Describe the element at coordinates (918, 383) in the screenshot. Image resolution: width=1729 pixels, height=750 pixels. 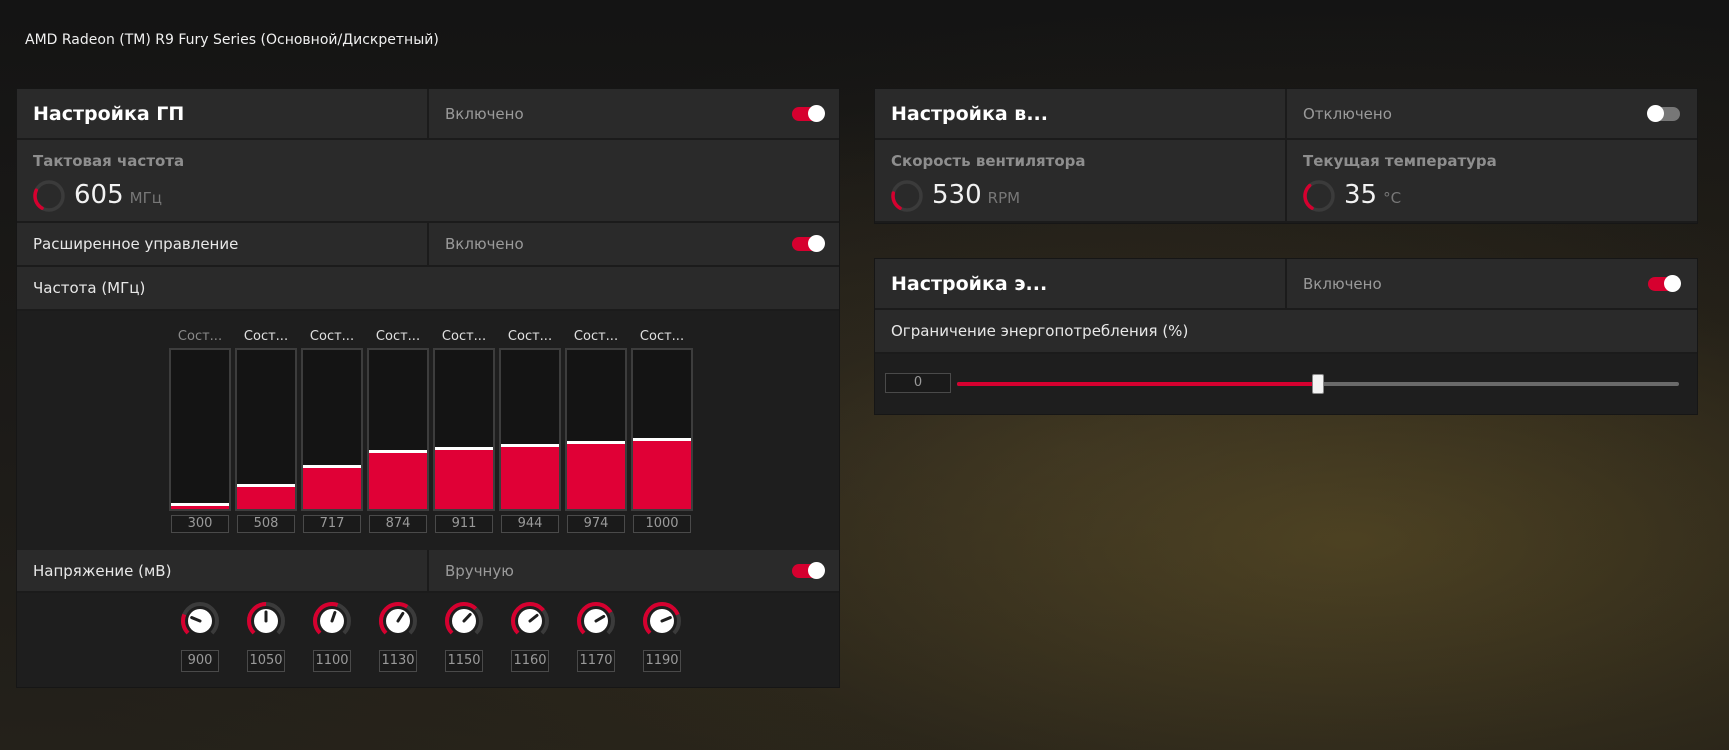
I see `power-limit-input: 0` at that location.